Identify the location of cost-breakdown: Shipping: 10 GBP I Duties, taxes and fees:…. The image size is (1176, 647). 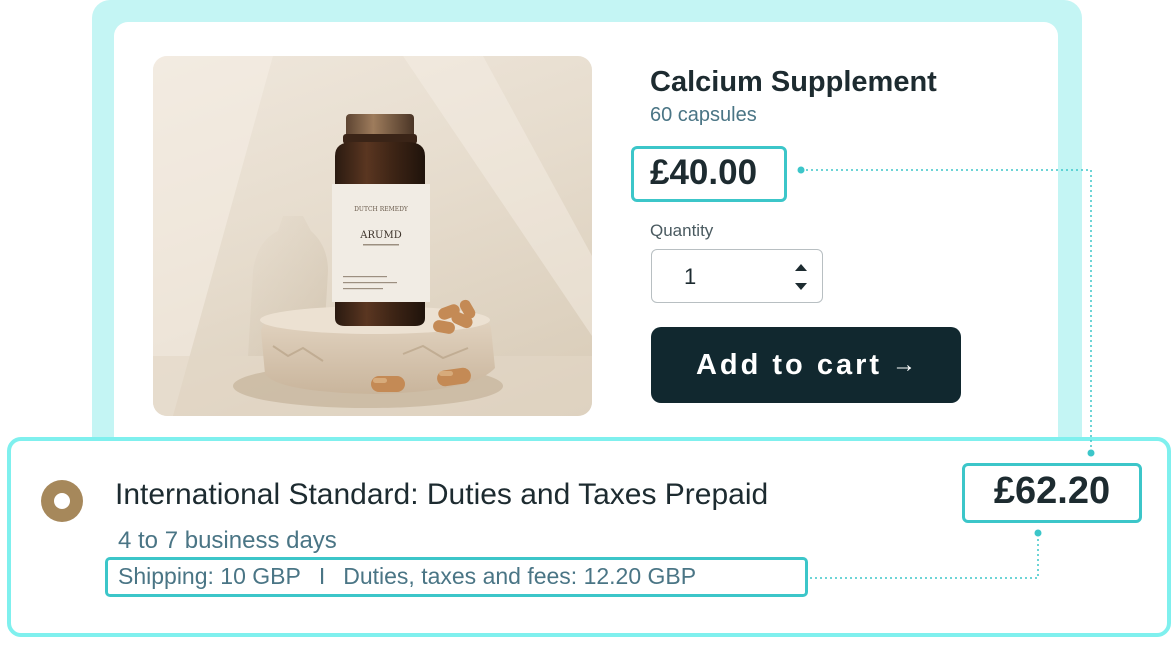
(407, 576).